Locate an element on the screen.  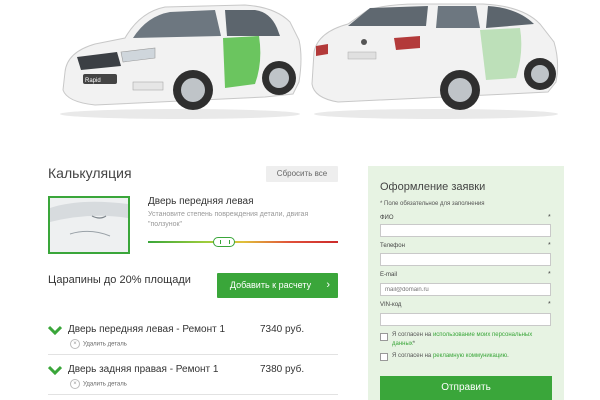
damage-slider-track is located at coordinates (243, 242).